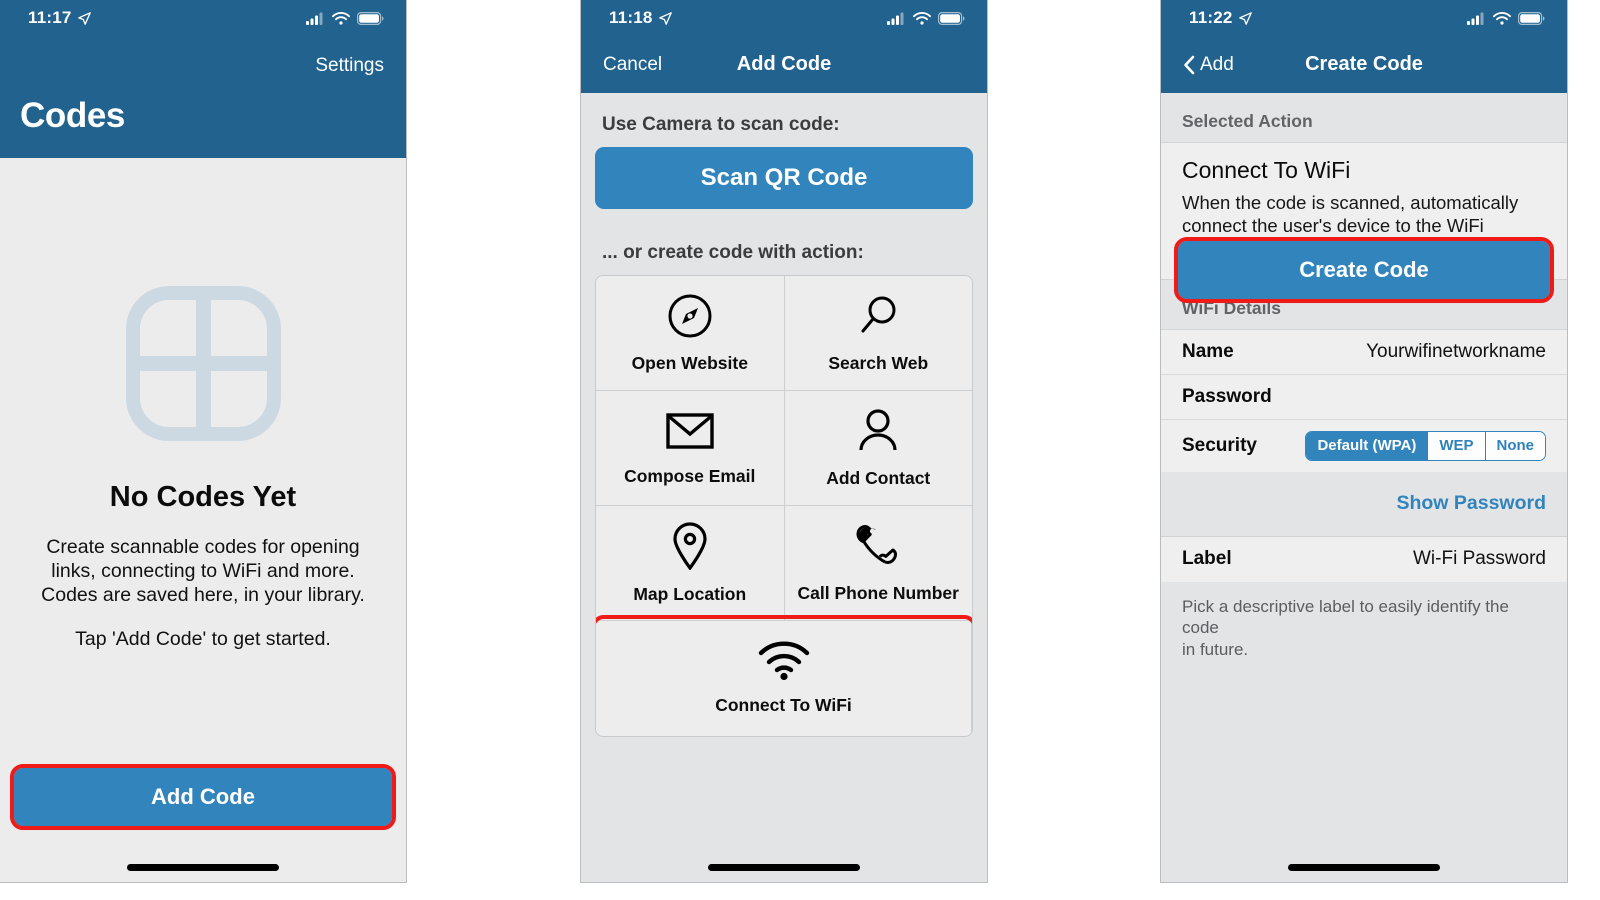 The width and height of the screenshot is (1600, 900). What do you see at coordinates (878, 333) in the screenshot?
I see `action-cell-search-web: Search Web` at bounding box center [878, 333].